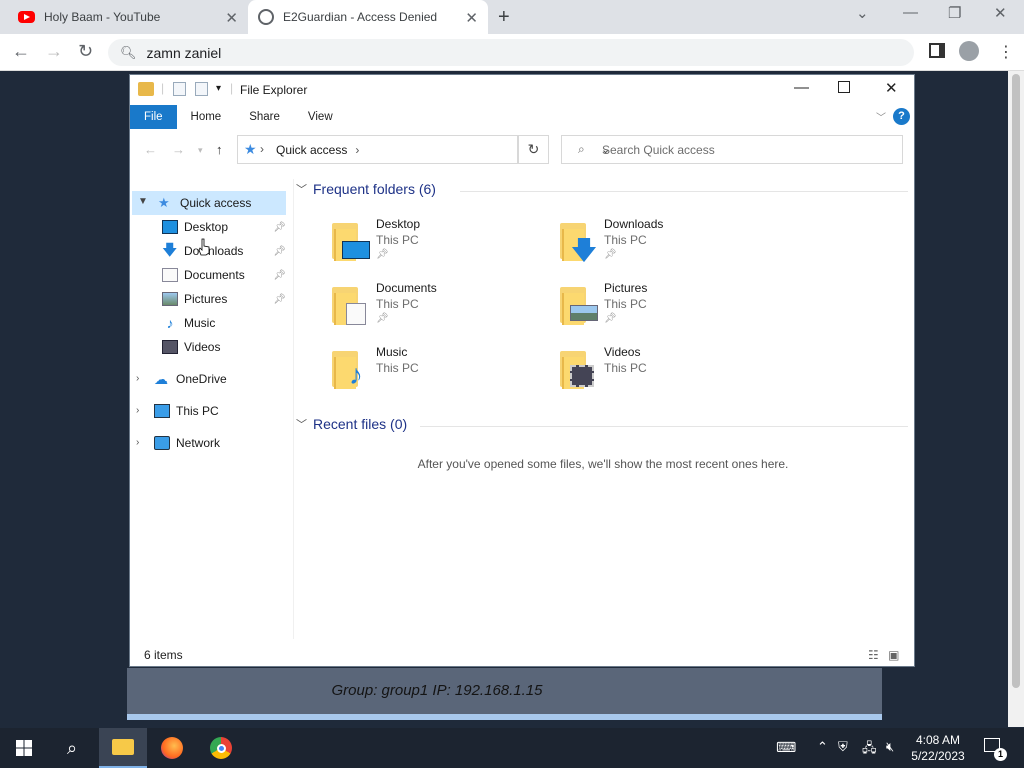  I want to click on folder-tile-documents: Documents This PC 📌︎, so click(440, 307).